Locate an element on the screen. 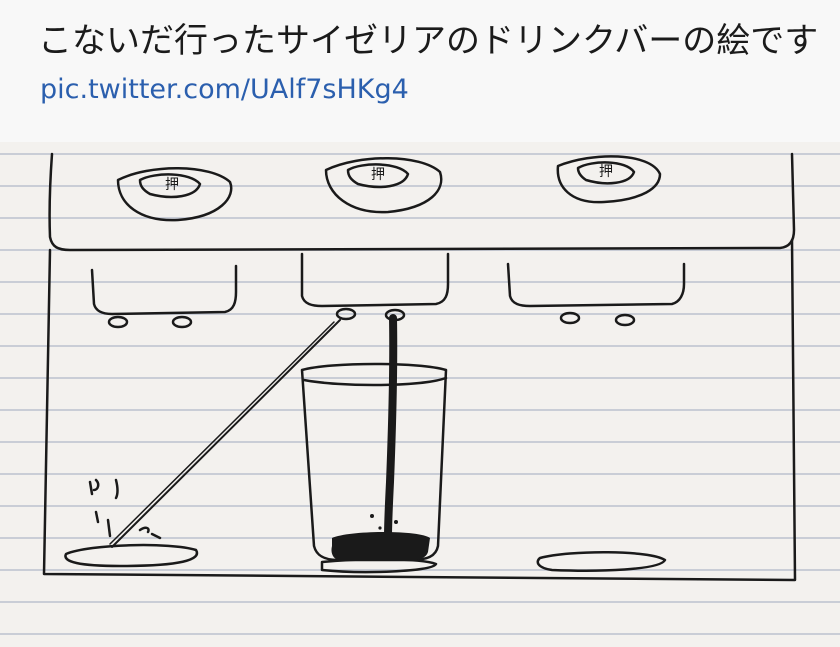  drink-fill is located at coordinates (380, 546).